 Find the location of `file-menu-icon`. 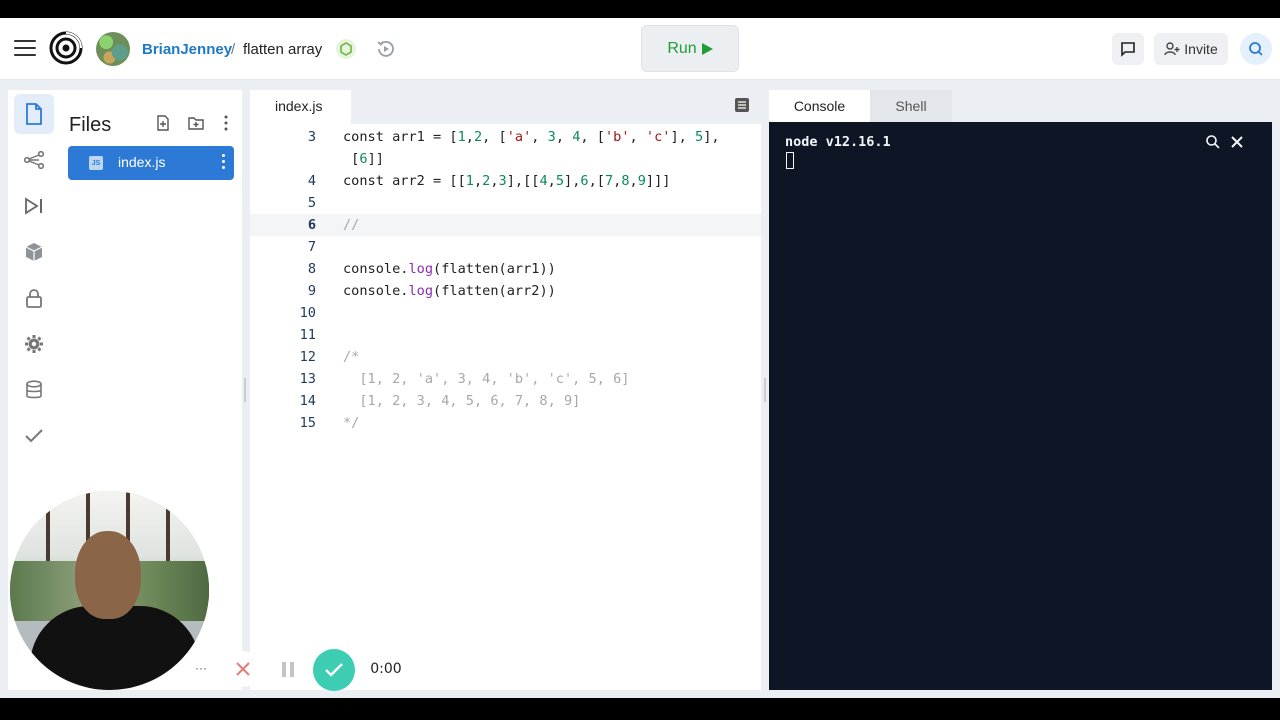

file-menu-icon is located at coordinates (224, 163).